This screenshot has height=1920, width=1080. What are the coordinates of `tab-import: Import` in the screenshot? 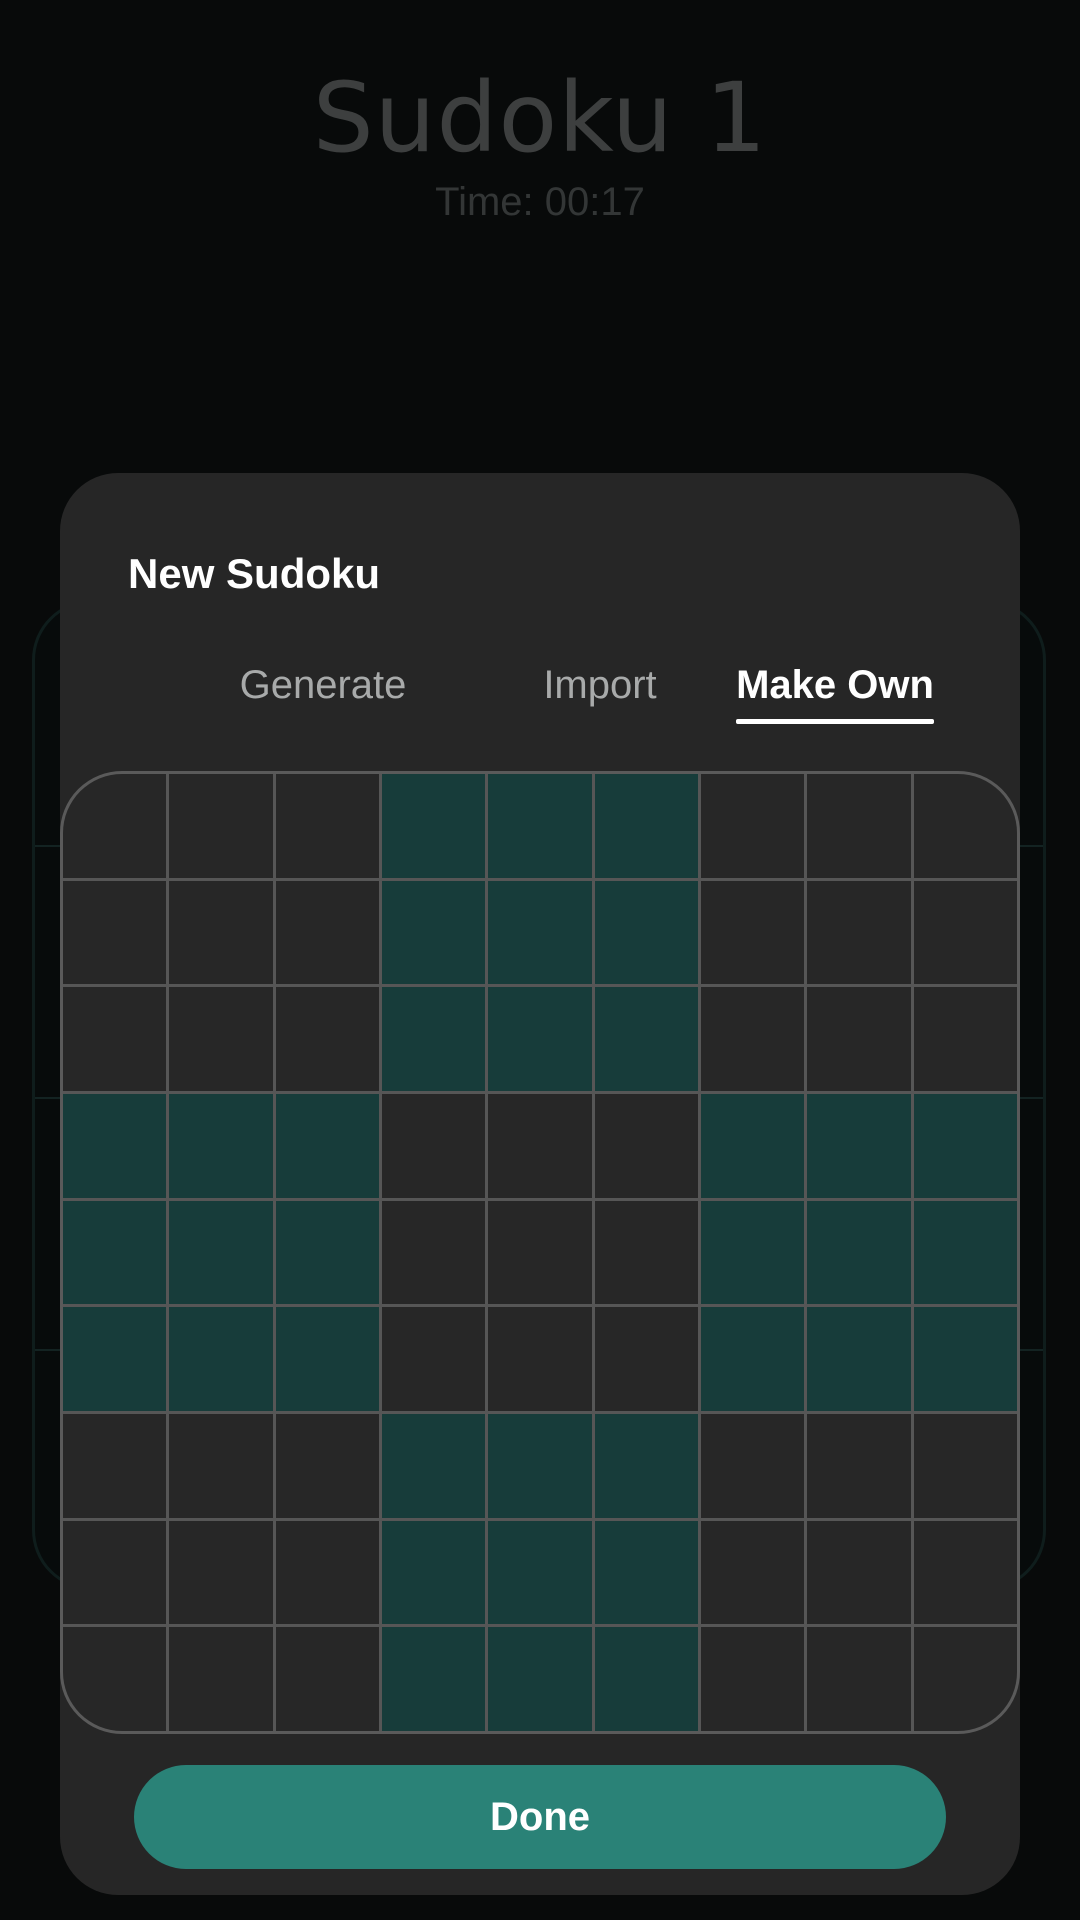 It's located at (600, 685).